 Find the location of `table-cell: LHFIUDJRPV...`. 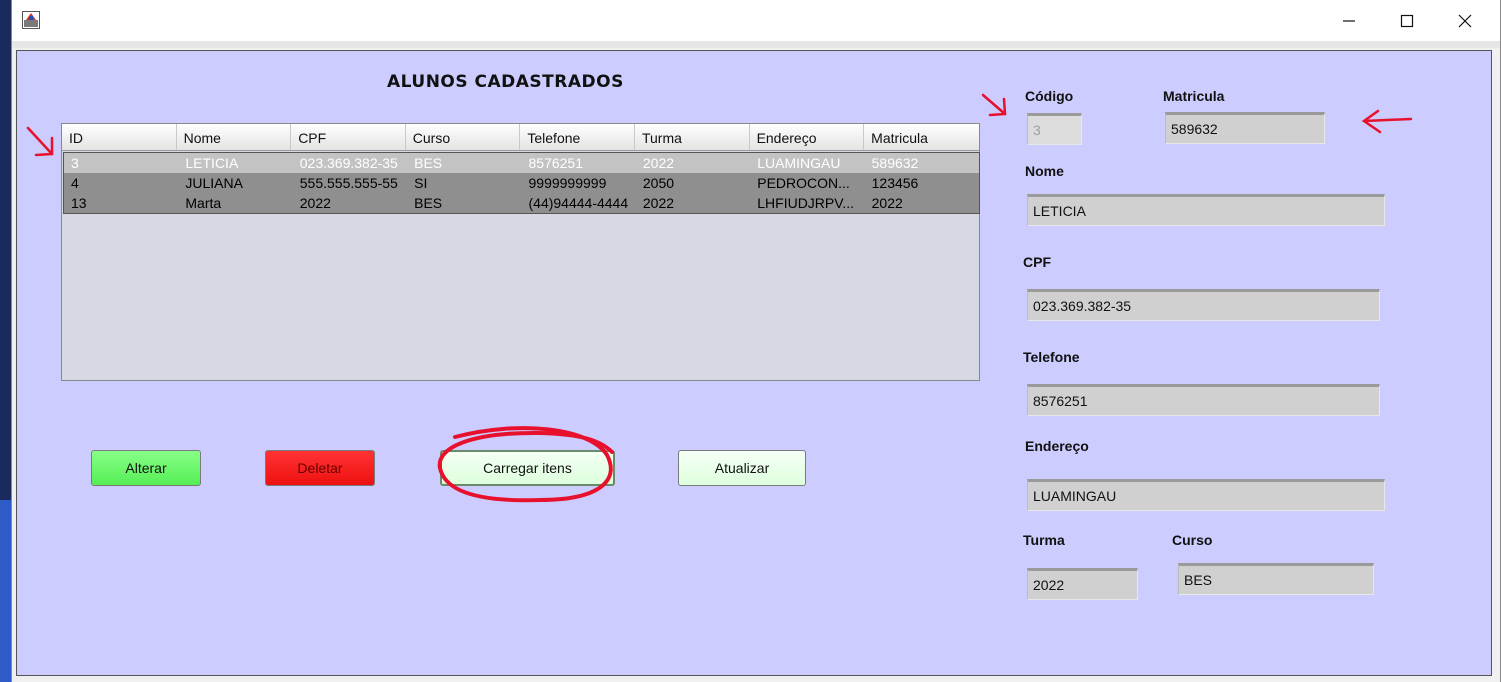

table-cell: LHFIUDJRPV... is located at coordinates (805, 203).